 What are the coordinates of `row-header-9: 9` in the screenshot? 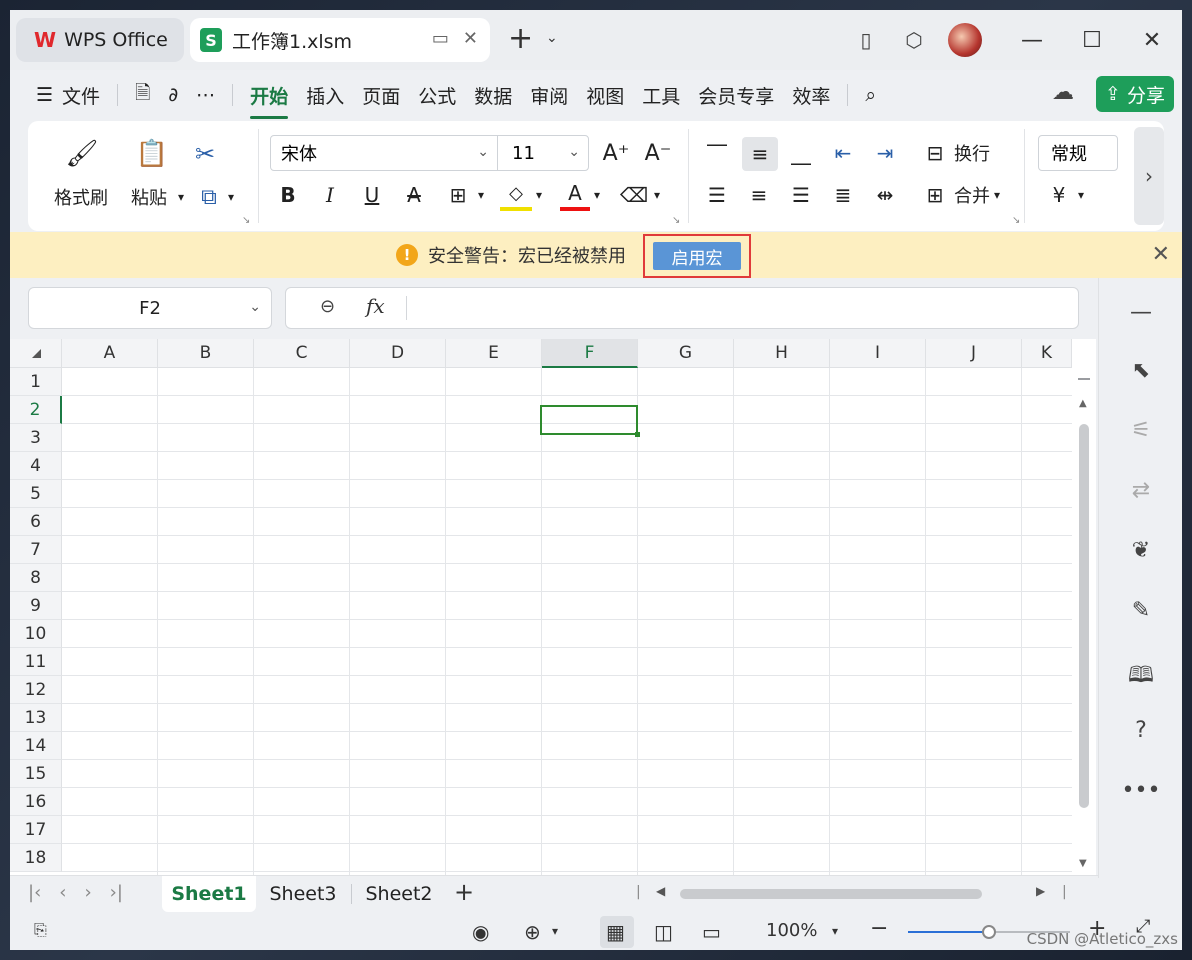 It's located at (36, 606).